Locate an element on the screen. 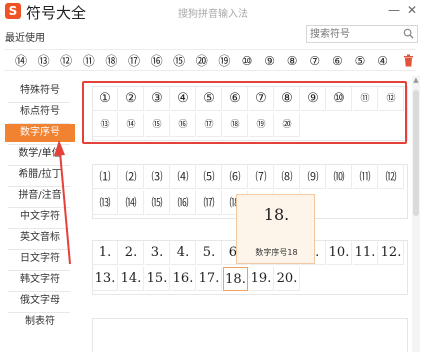 The image size is (424, 352). symbol-cell: 10. is located at coordinates (339, 253).